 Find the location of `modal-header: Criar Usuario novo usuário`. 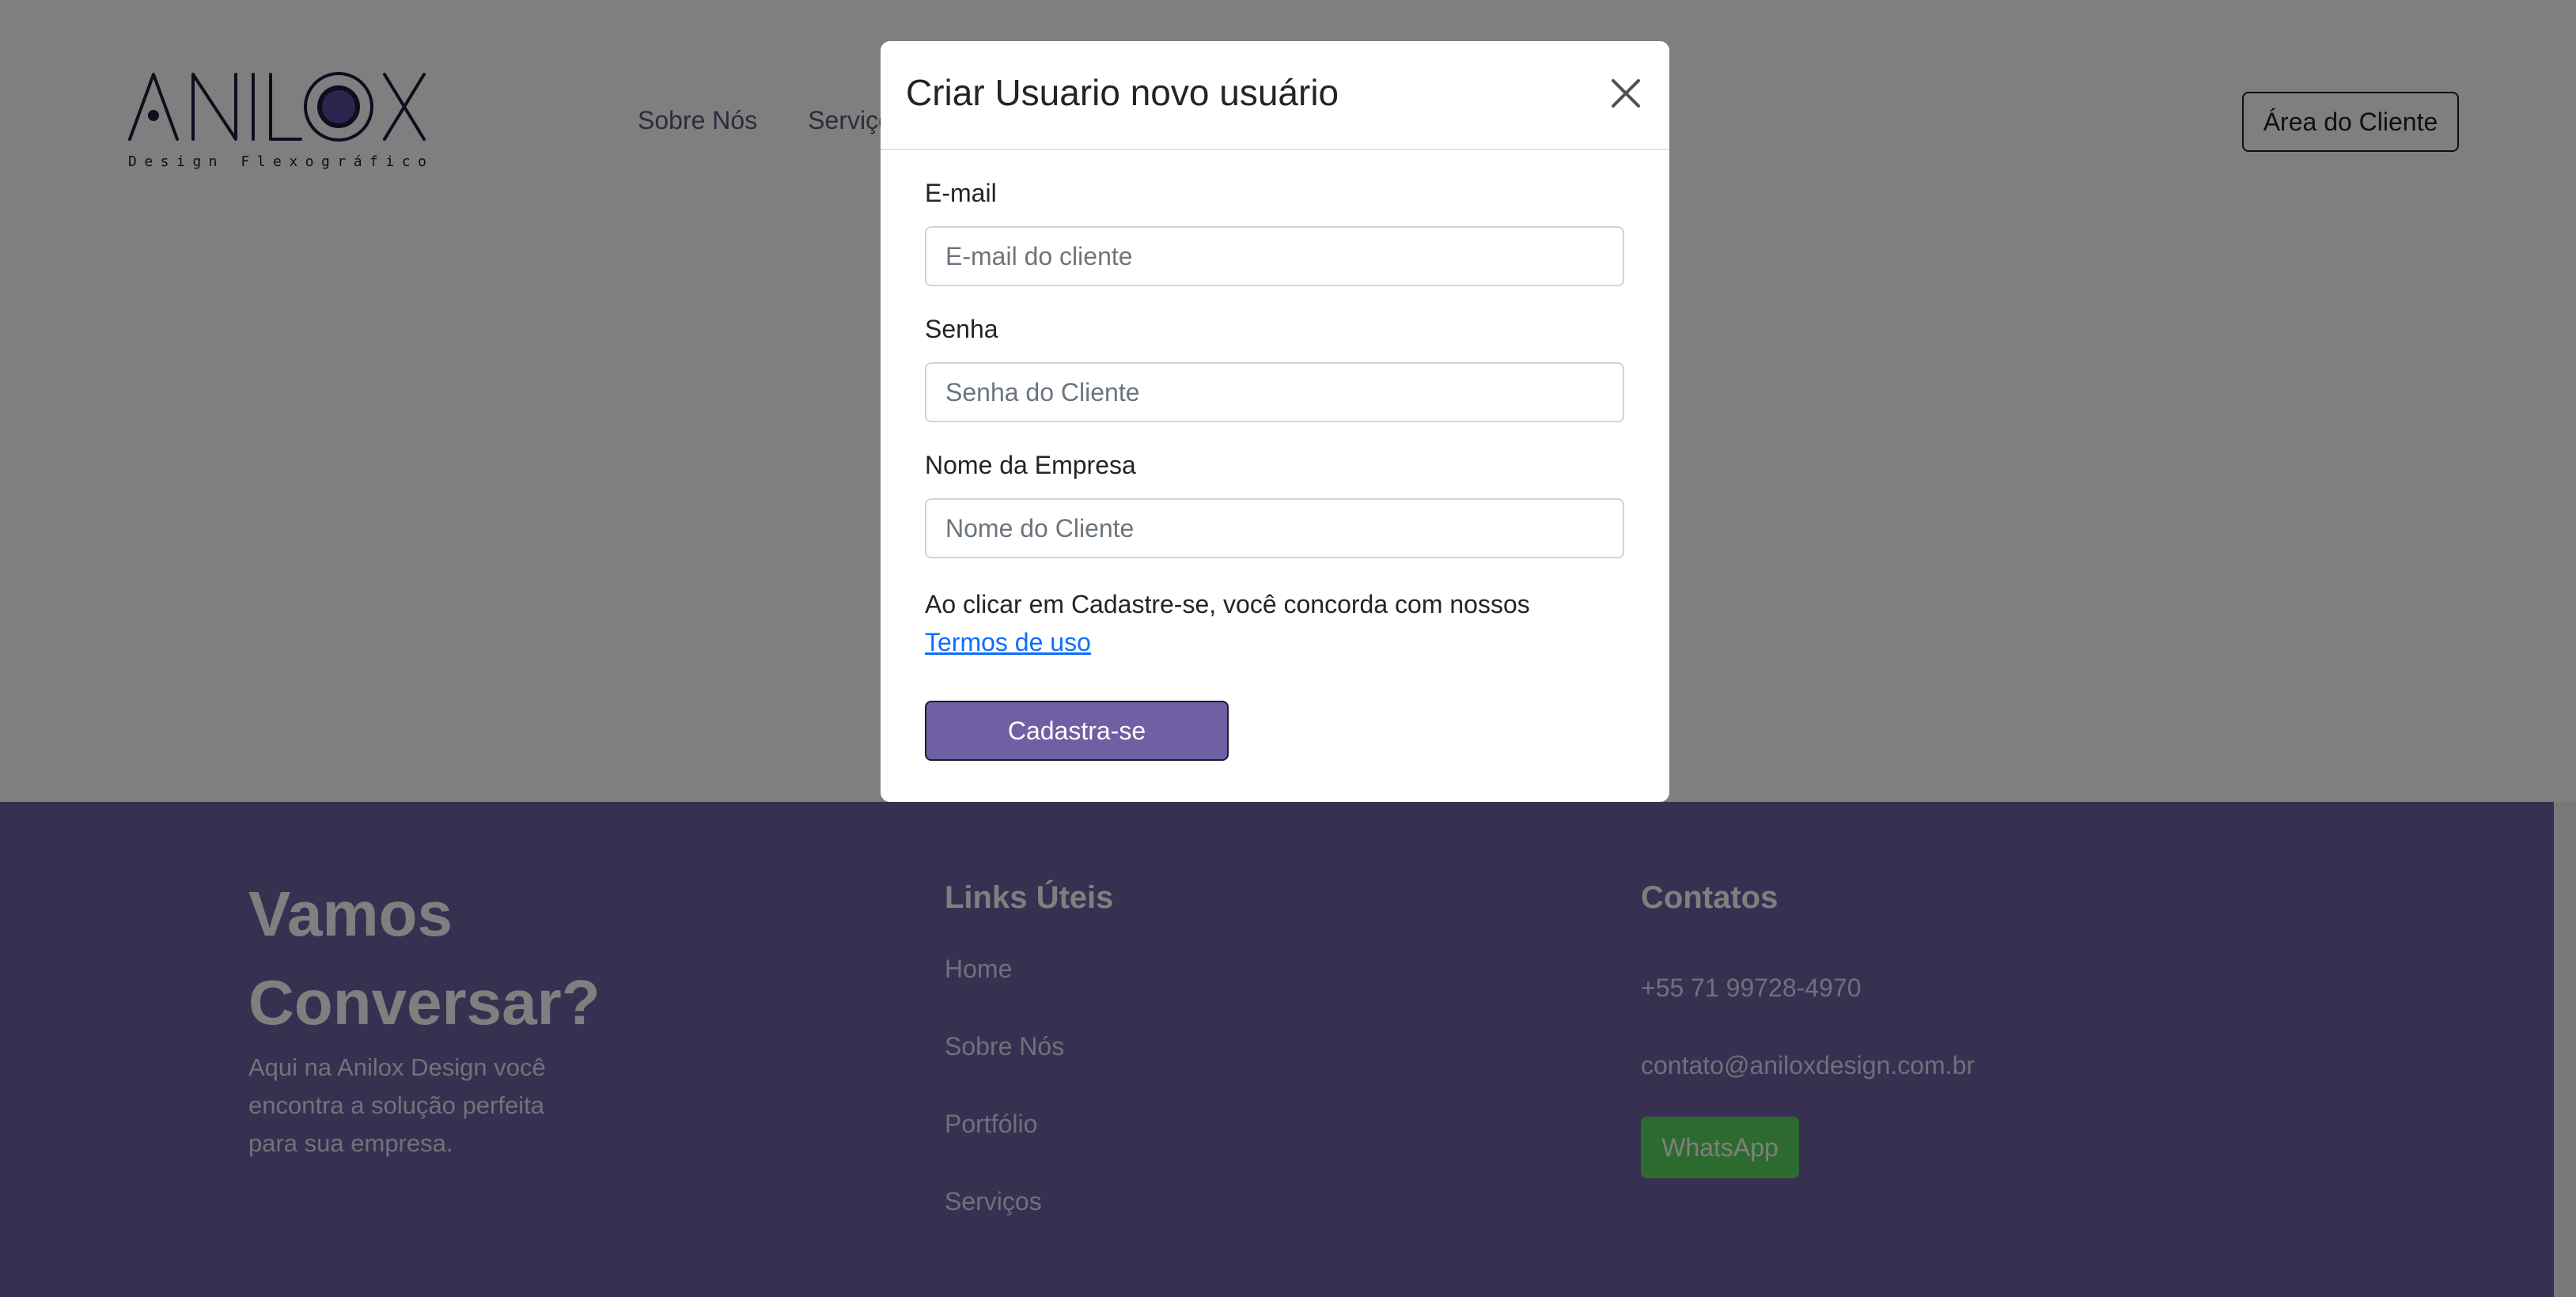

modal-header: Criar Usuario novo usuário is located at coordinates (1275, 95).